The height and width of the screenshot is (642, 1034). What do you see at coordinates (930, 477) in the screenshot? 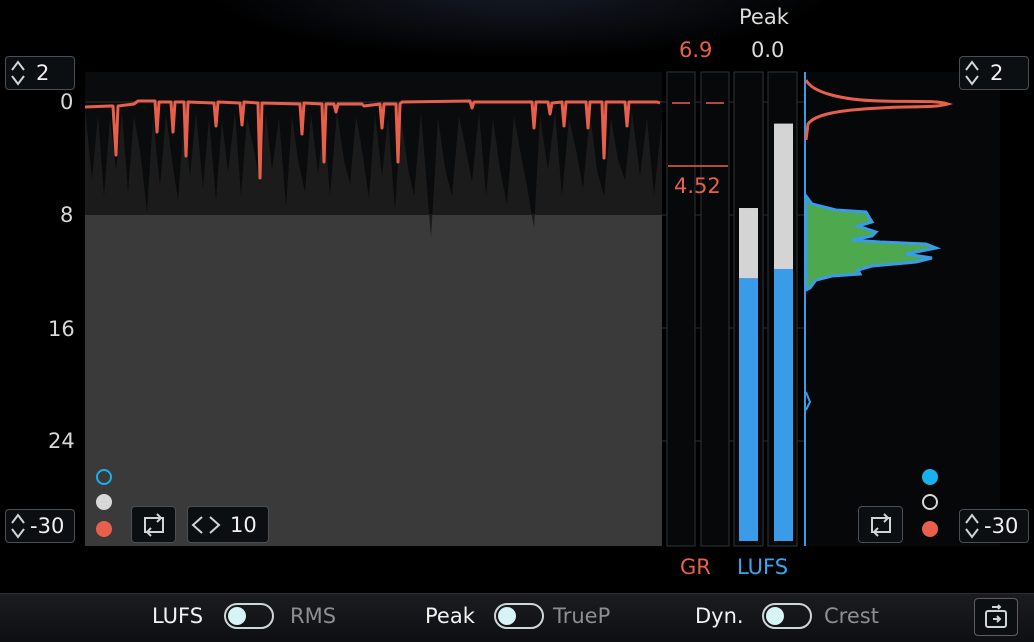
I see `blue-histogram-toggle` at bounding box center [930, 477].